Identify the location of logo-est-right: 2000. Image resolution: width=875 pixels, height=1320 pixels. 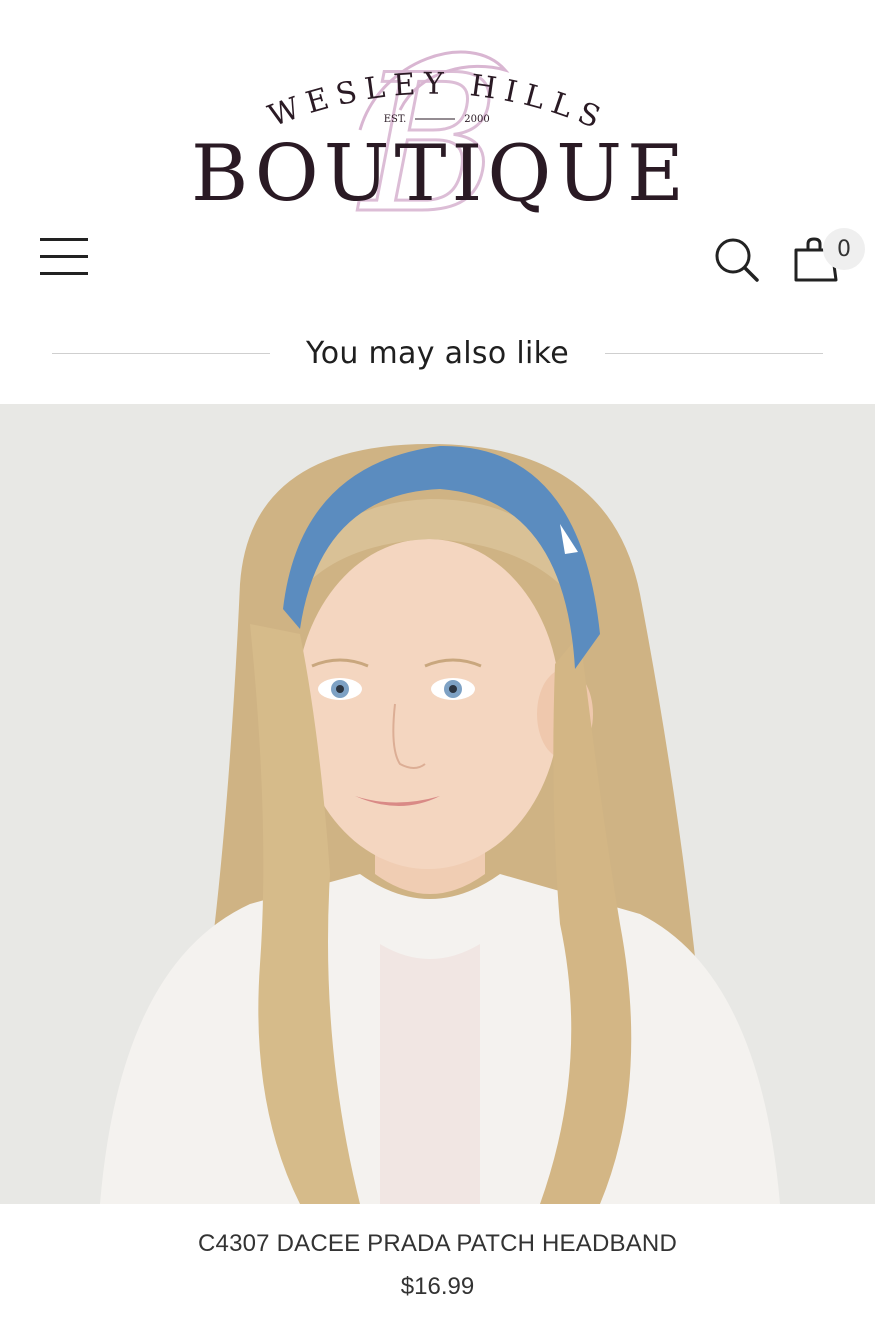
(476, 119).